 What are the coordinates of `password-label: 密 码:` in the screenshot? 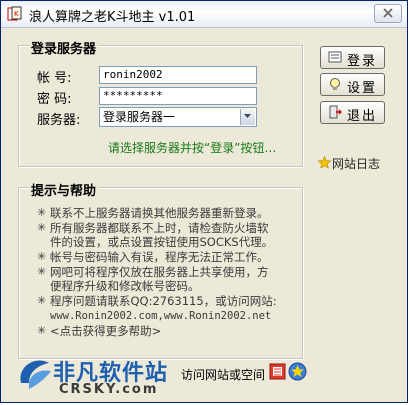 It's located at (54, 99).